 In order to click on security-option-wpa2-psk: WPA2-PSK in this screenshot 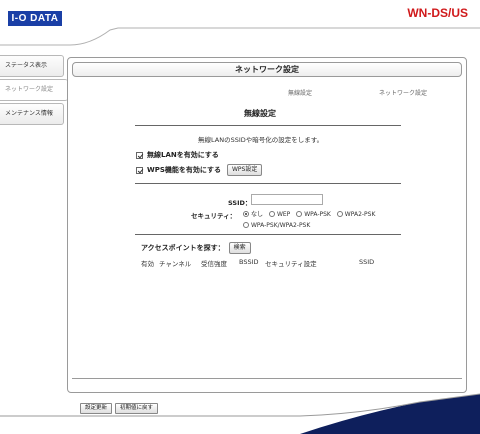, I will do `click(356, 214)`.